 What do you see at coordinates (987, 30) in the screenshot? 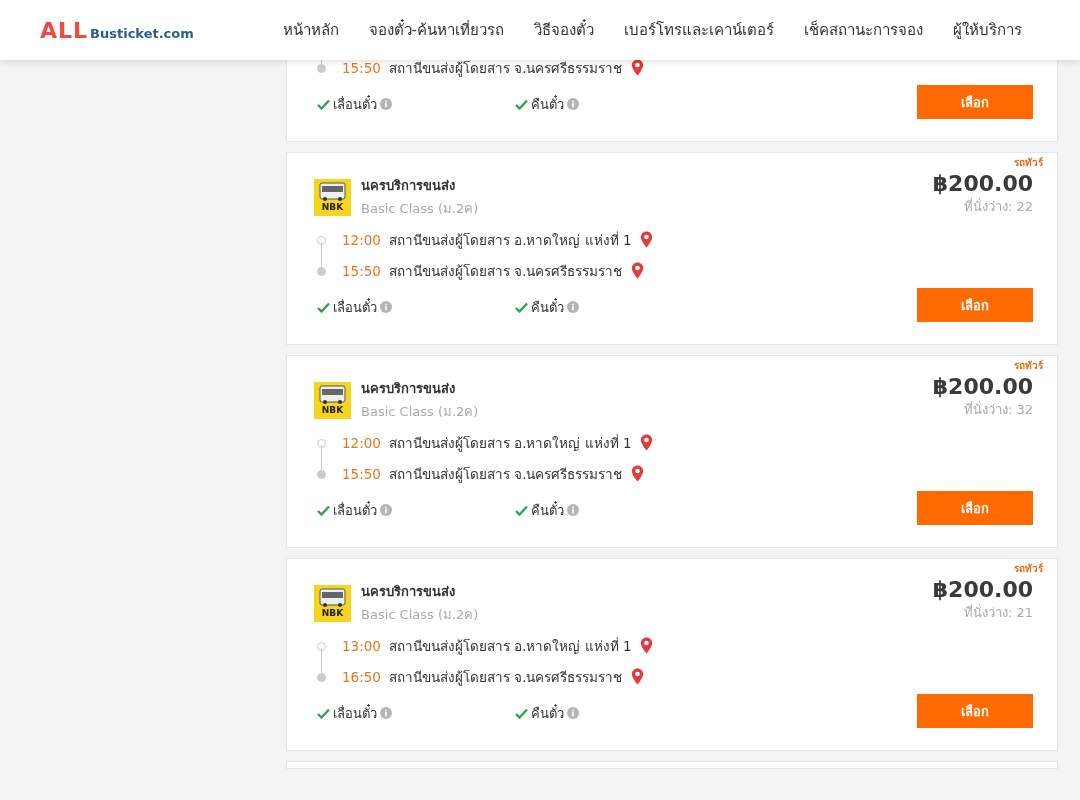
I see `nav-link: ผู้ให้บริการ` at bounding box center [987, 30].